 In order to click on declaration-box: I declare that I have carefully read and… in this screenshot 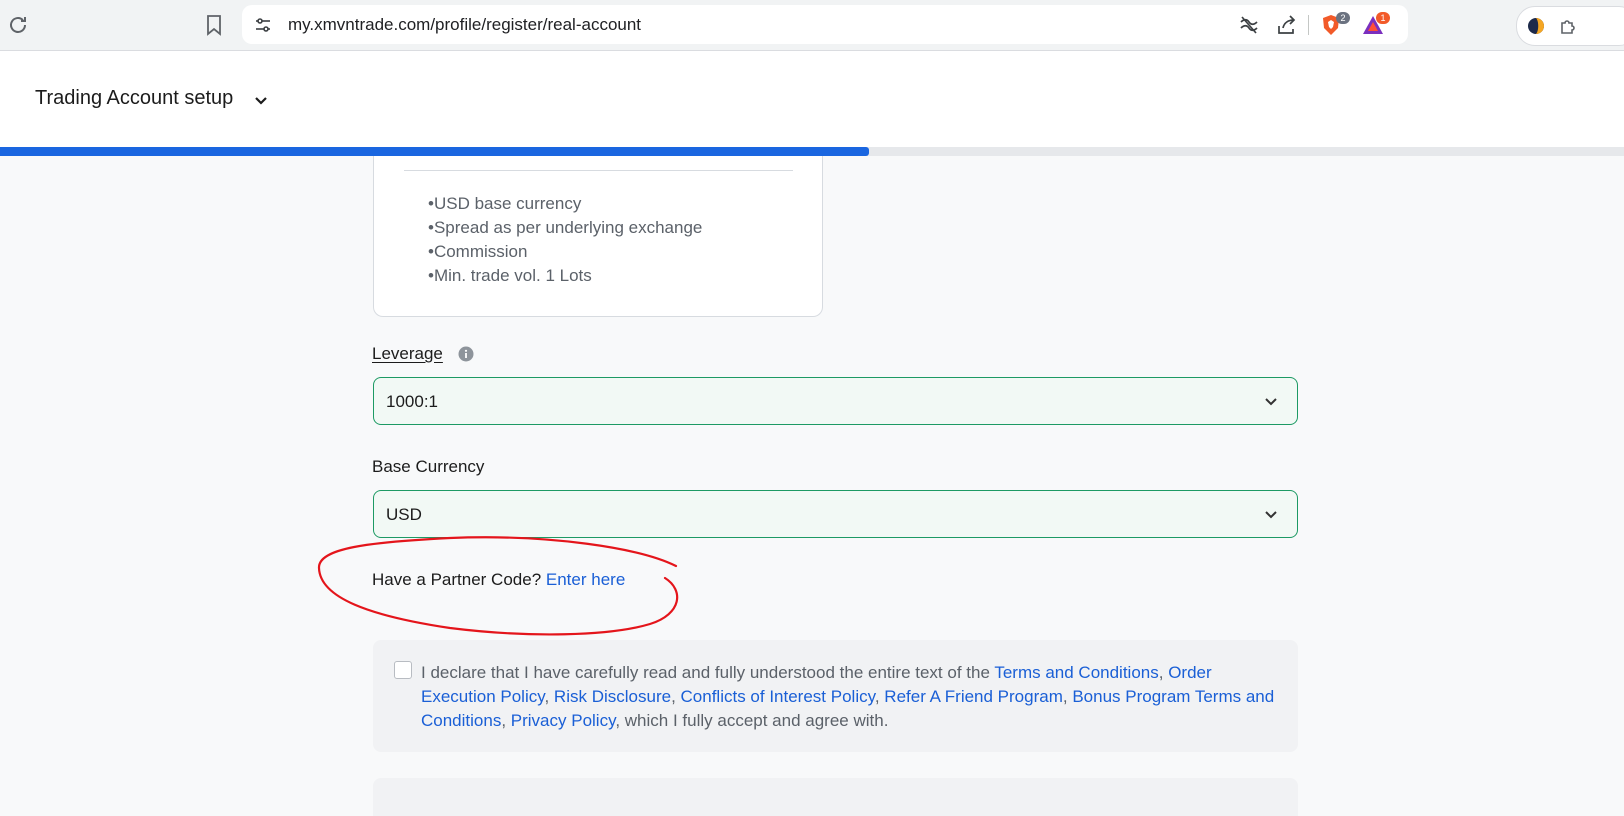, I will do `click(835, 696)`.